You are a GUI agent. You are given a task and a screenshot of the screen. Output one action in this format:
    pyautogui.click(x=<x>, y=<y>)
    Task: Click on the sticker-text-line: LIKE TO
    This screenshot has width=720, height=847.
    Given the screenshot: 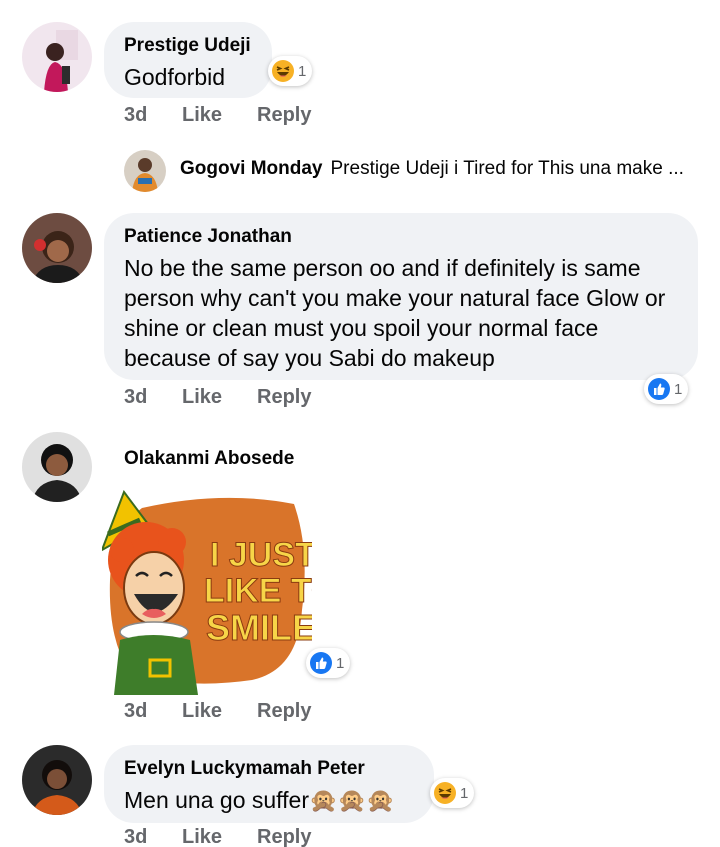 What is the action you would take?
    pyautogui.click(x=258, y=591)
    